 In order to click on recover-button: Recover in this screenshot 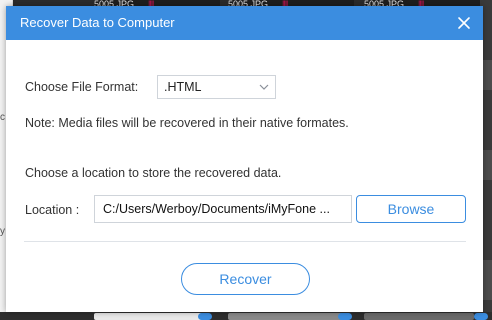, I will do `click(245, 279)`.